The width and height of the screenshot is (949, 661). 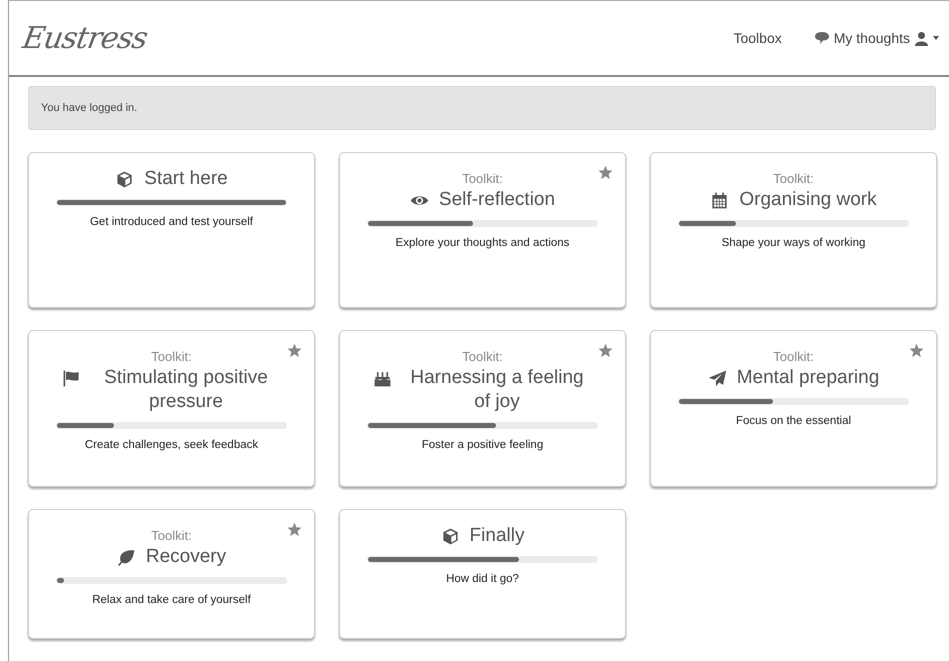 I want to click on card-description: Focus on the essential, so click(x=794, y=420).